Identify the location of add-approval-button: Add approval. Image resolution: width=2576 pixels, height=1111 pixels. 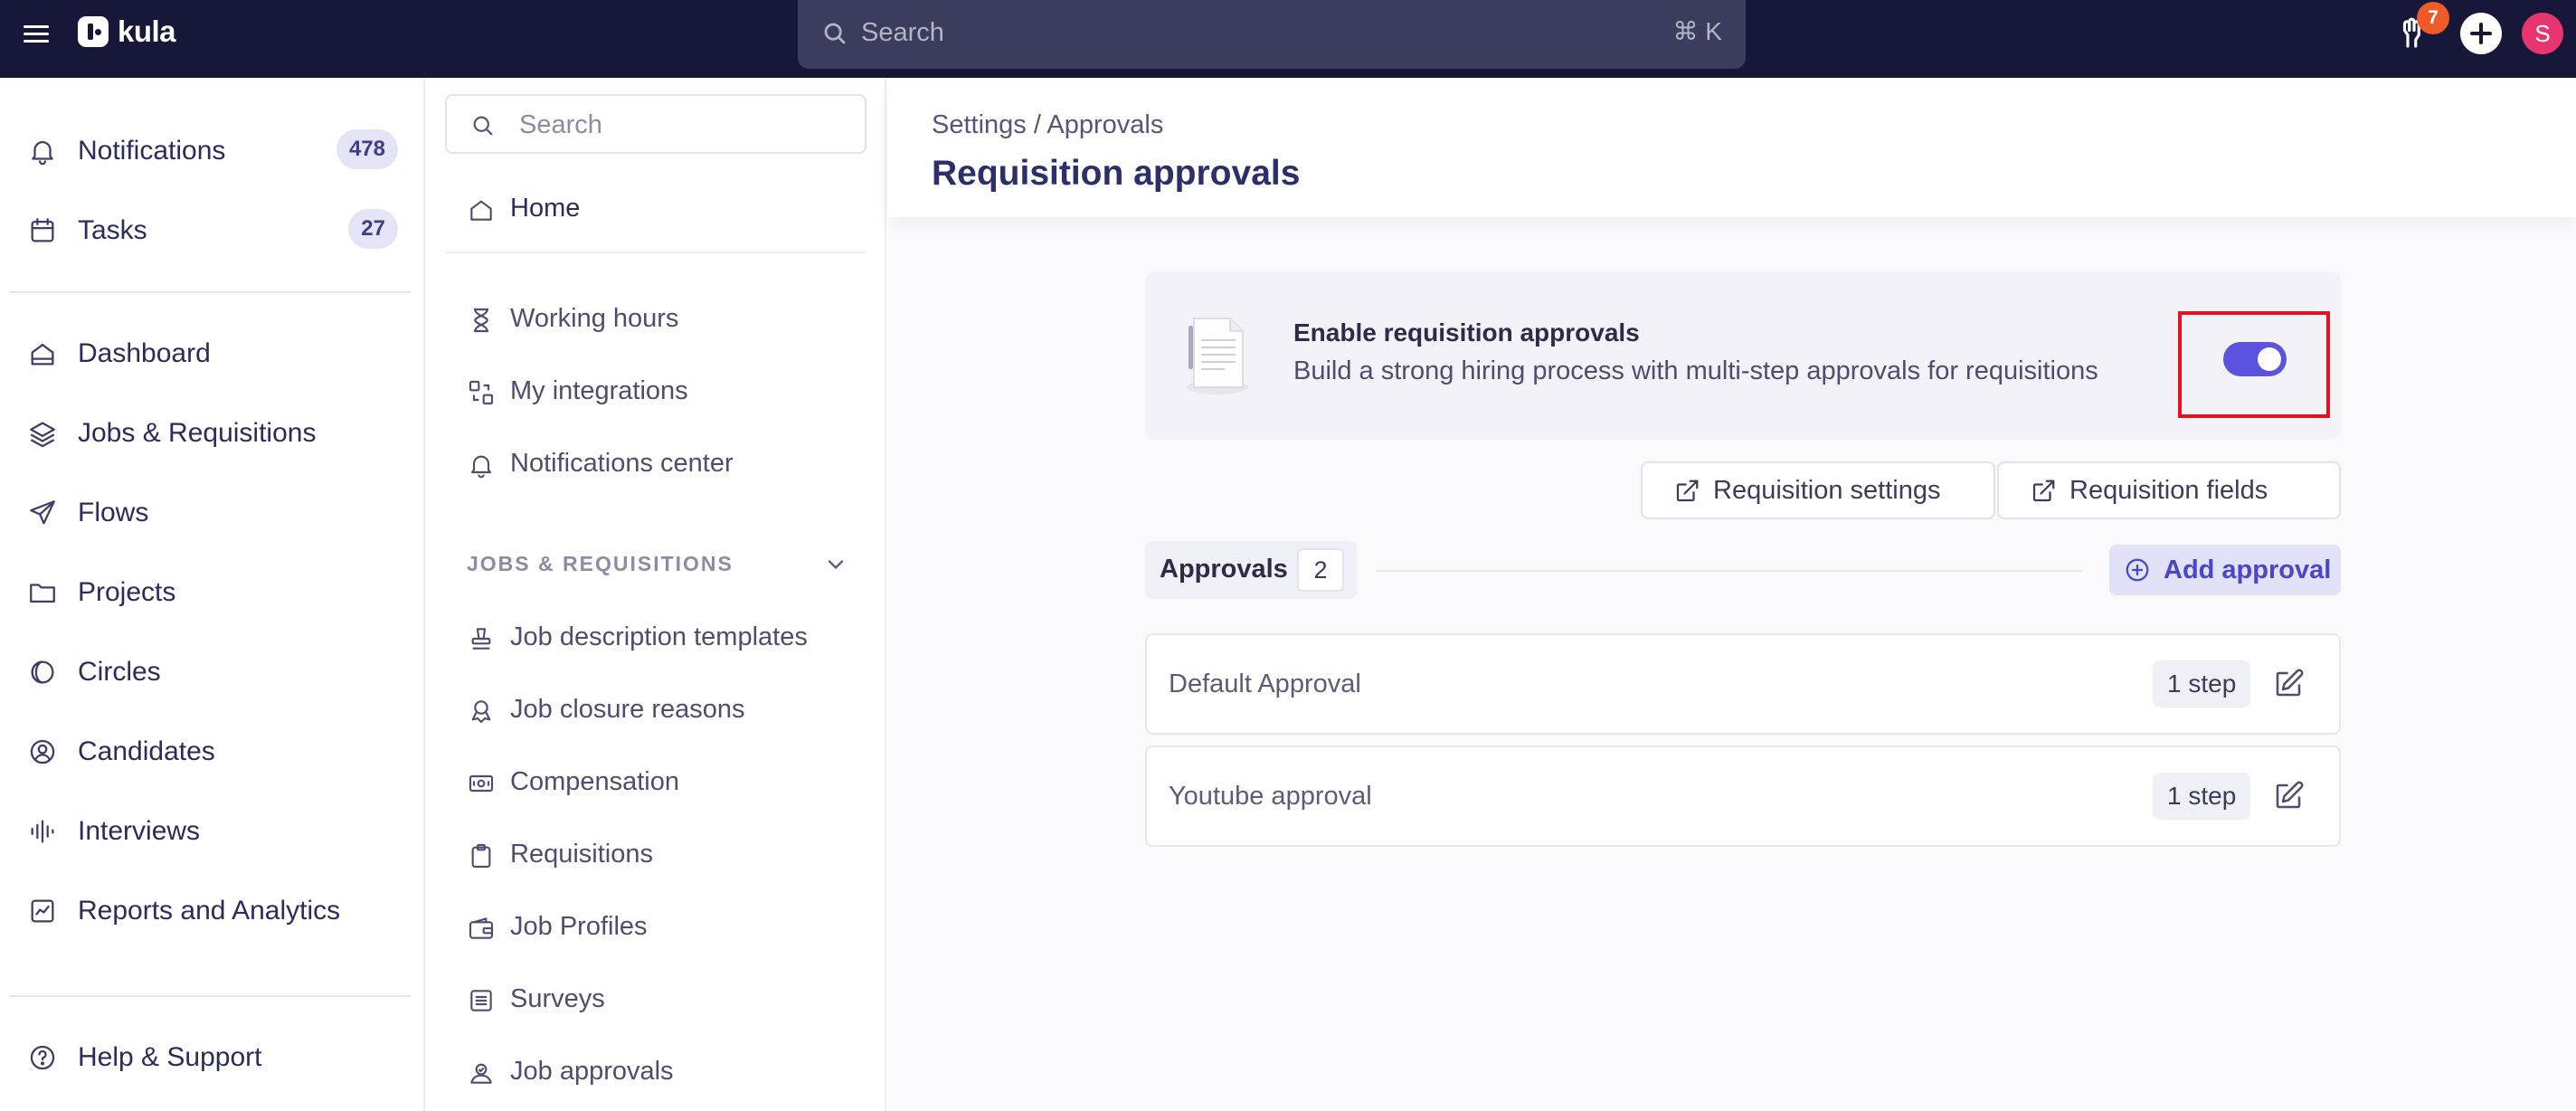
(2225, 570).